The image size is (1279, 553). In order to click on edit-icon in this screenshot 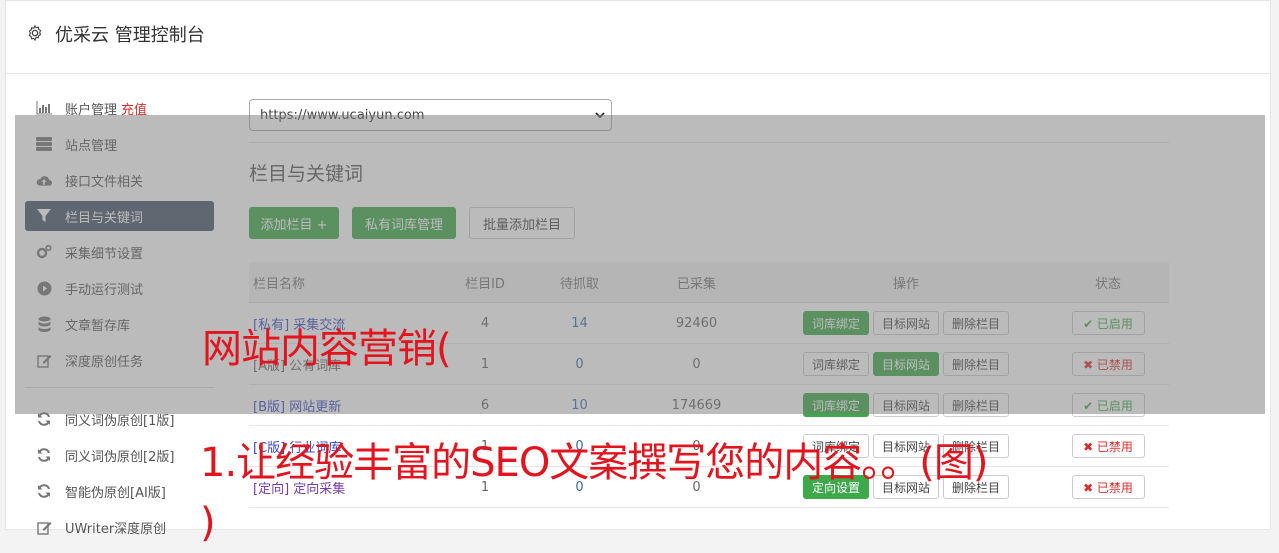, I will do `click(44, 527)`.